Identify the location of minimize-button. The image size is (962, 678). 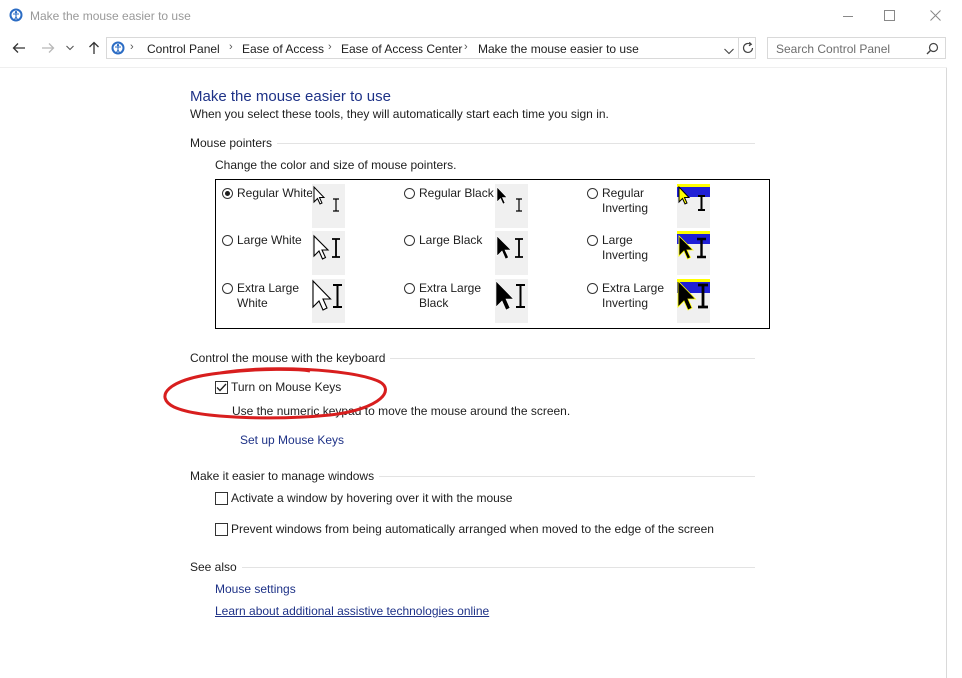
(847, 15).